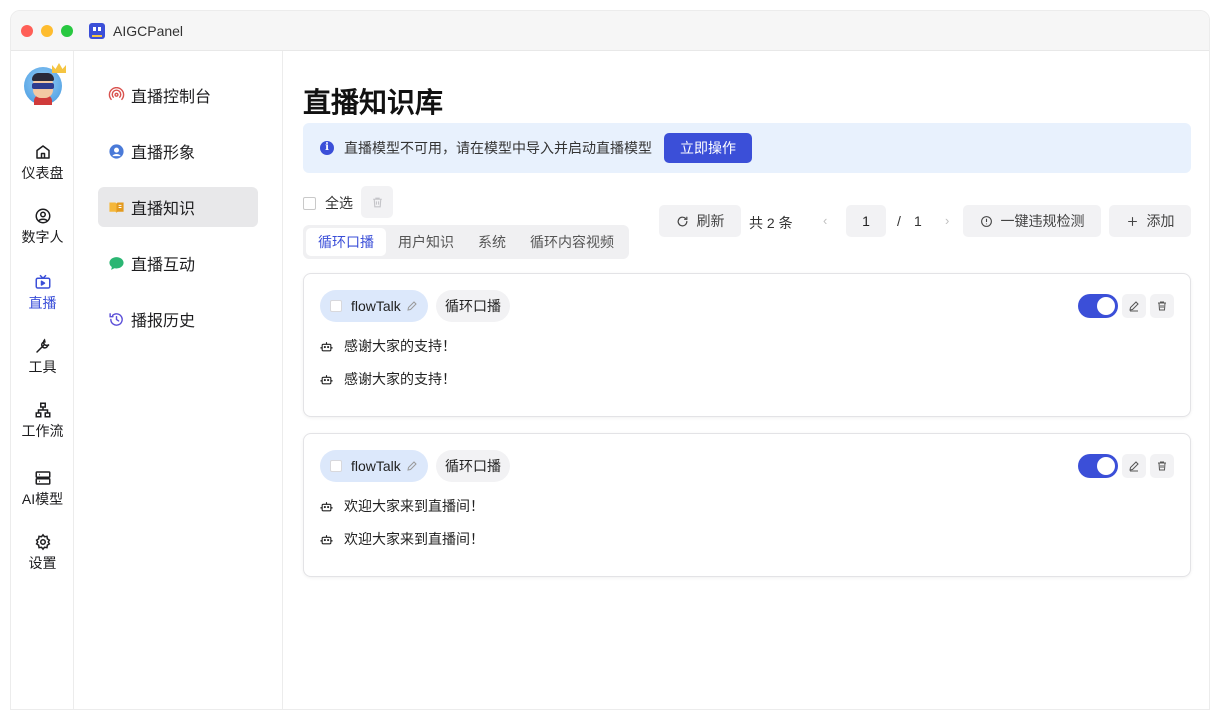  What do you see at coordinates (42, 563) in the screenshot?
I see `nav-settings-label: 设置` at bounding box center [42, 563].